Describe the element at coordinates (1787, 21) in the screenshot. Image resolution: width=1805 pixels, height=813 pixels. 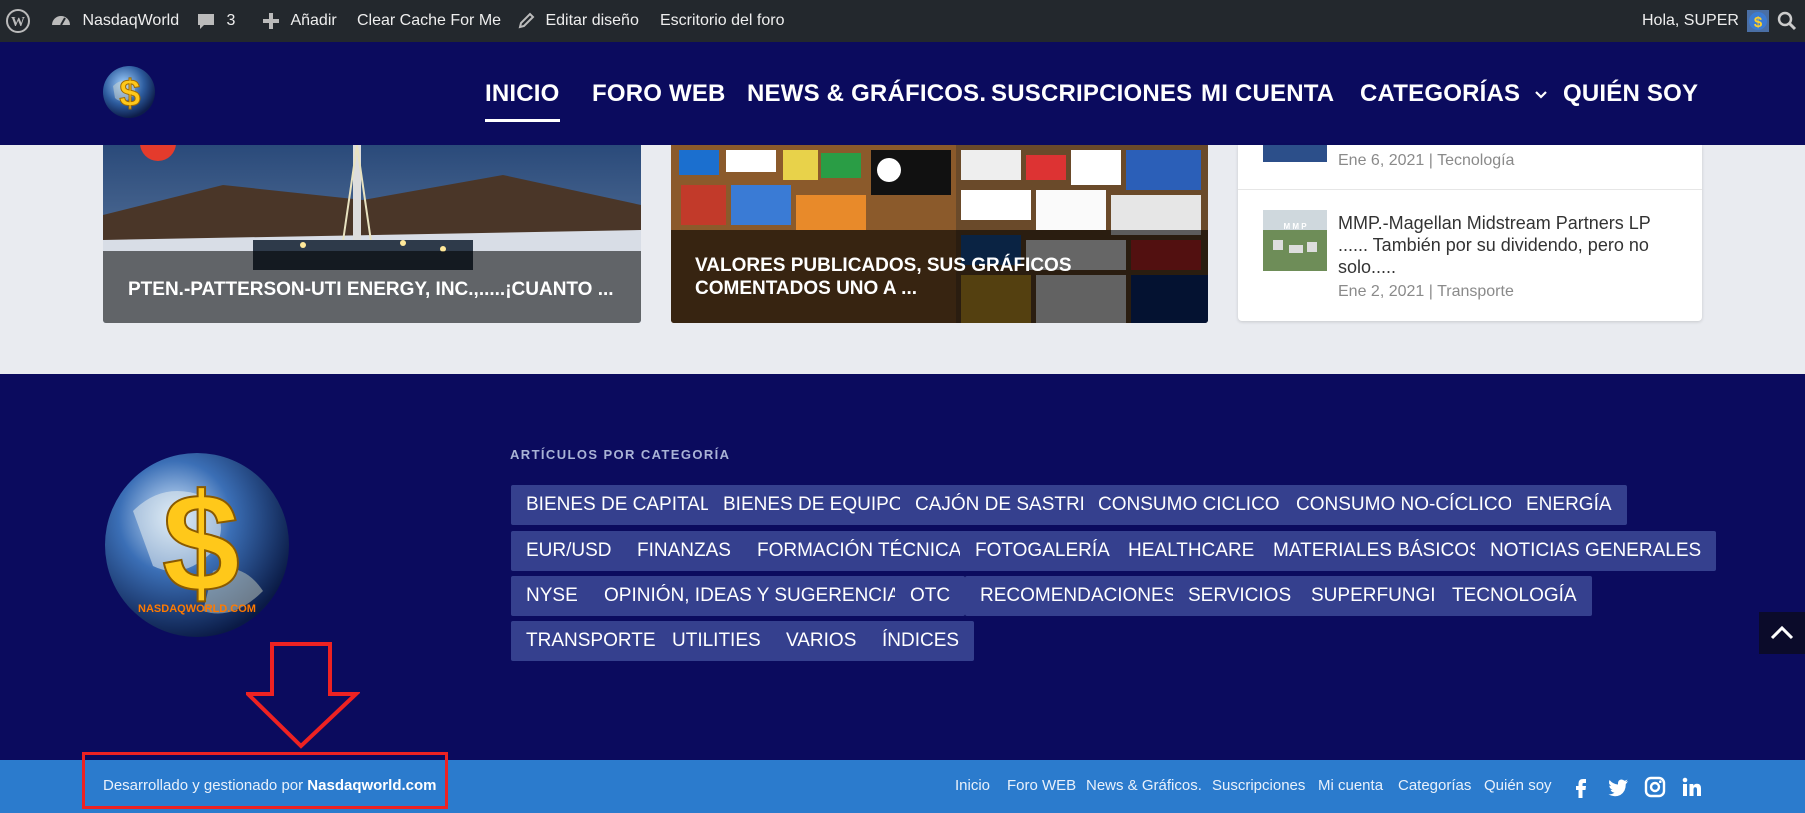
I see `search-icon` at that location.